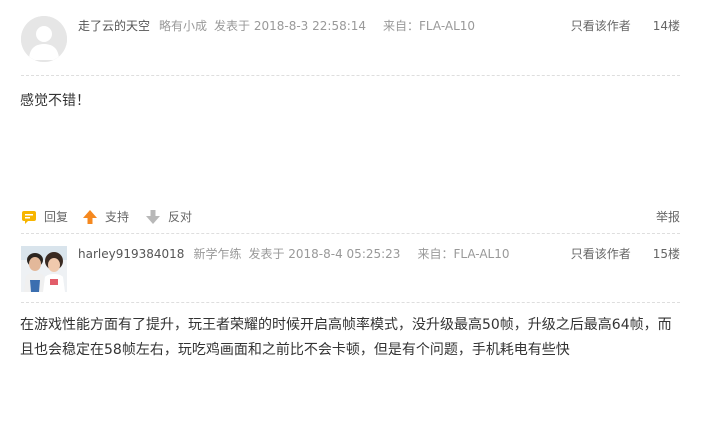 The width and height of the screenshot is (701, 422). I want to click on post-actions: 回复 支持 反对 举报, so click(350, 217).